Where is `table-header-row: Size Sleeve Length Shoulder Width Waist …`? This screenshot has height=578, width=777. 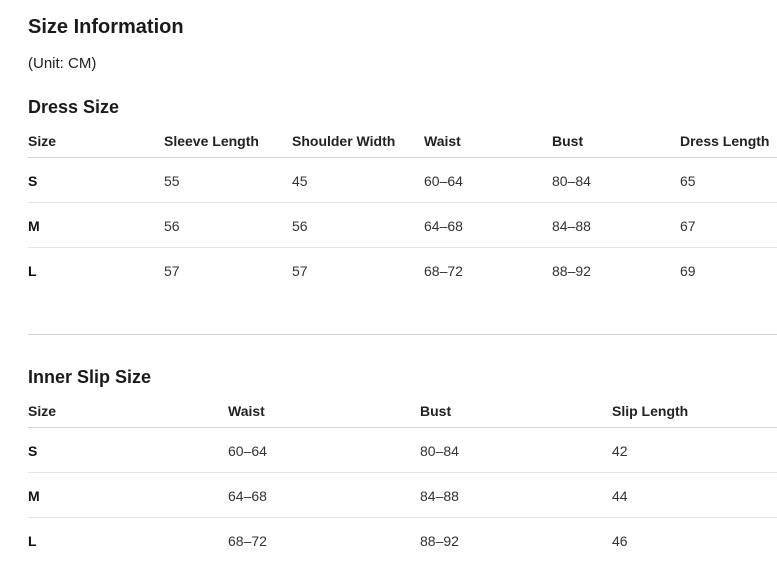
table-header-row: Size Sleeve Length Shoulder Width Waist … is located at coordinates (402, 143).